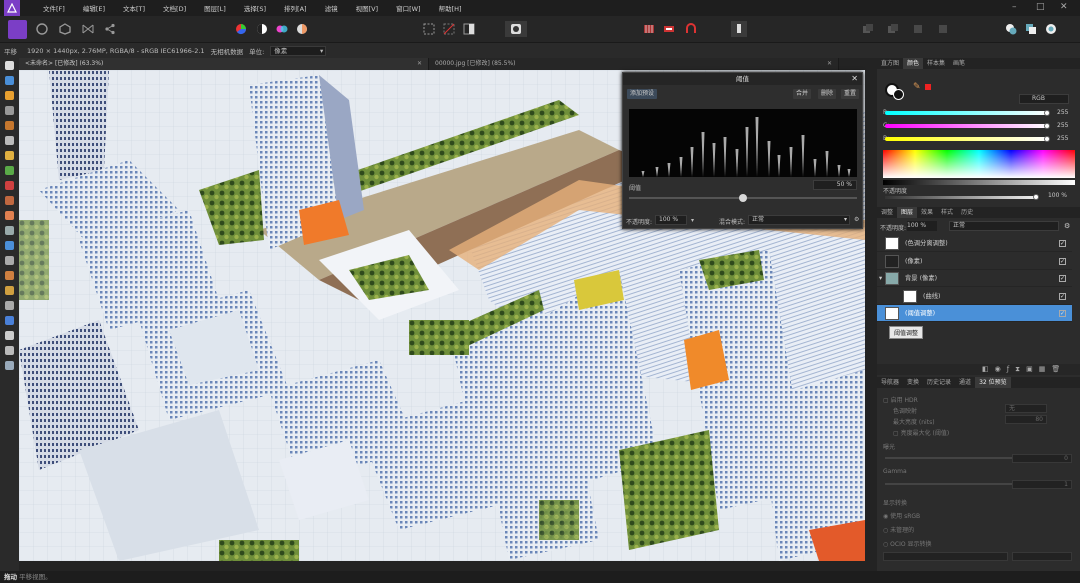 Image resolution: width=1080 pixels, height=583 pixels. I want to click on tab-00000-jpg: 00000.jpg [已修改] (85.5%) ✕, so click(634, 64).